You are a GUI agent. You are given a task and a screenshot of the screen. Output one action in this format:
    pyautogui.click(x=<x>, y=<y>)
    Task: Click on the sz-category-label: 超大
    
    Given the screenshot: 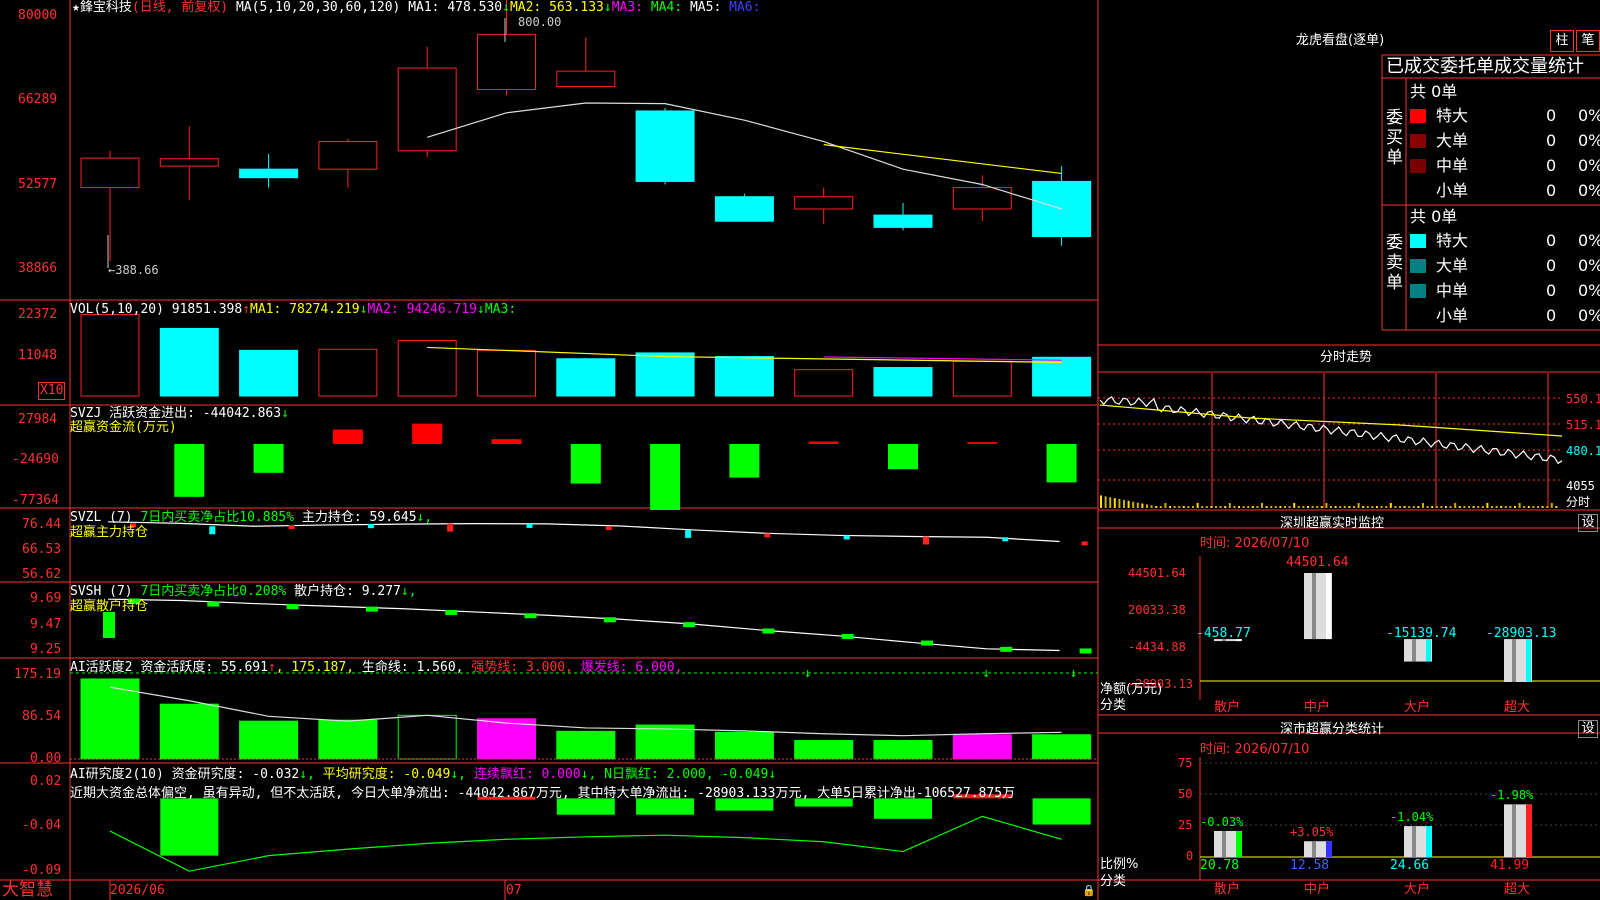 What is the action you would take?
    pyautogui.click(x=1517, y=707)
    